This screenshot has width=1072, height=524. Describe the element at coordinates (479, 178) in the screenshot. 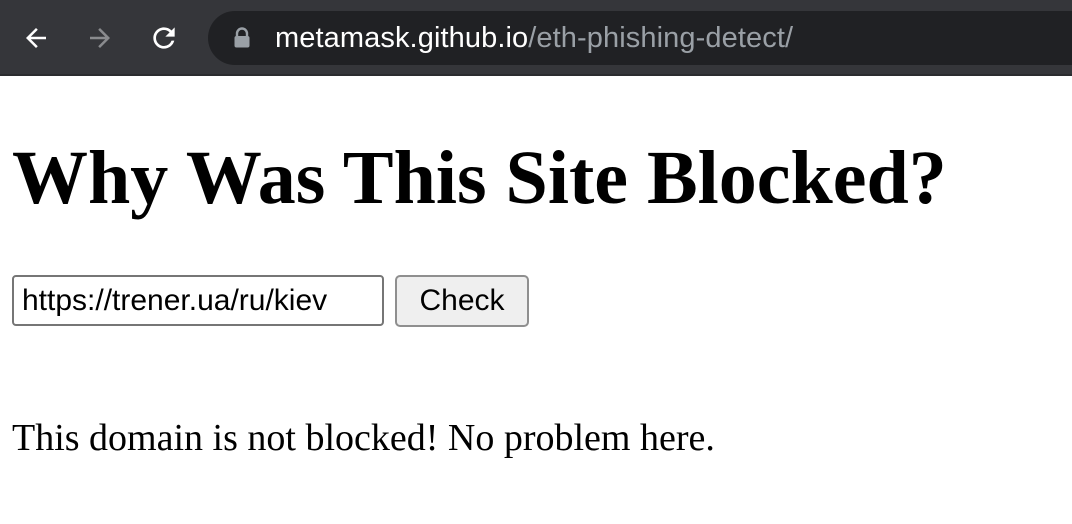

I see `page-title: Why Was This Site Blocked?` at that location.